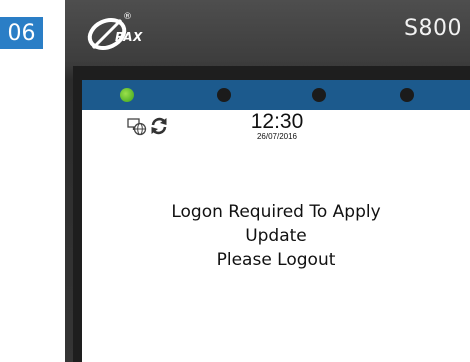 The image size is (470, 362). I want to click on network-icon, so click(137, 127).